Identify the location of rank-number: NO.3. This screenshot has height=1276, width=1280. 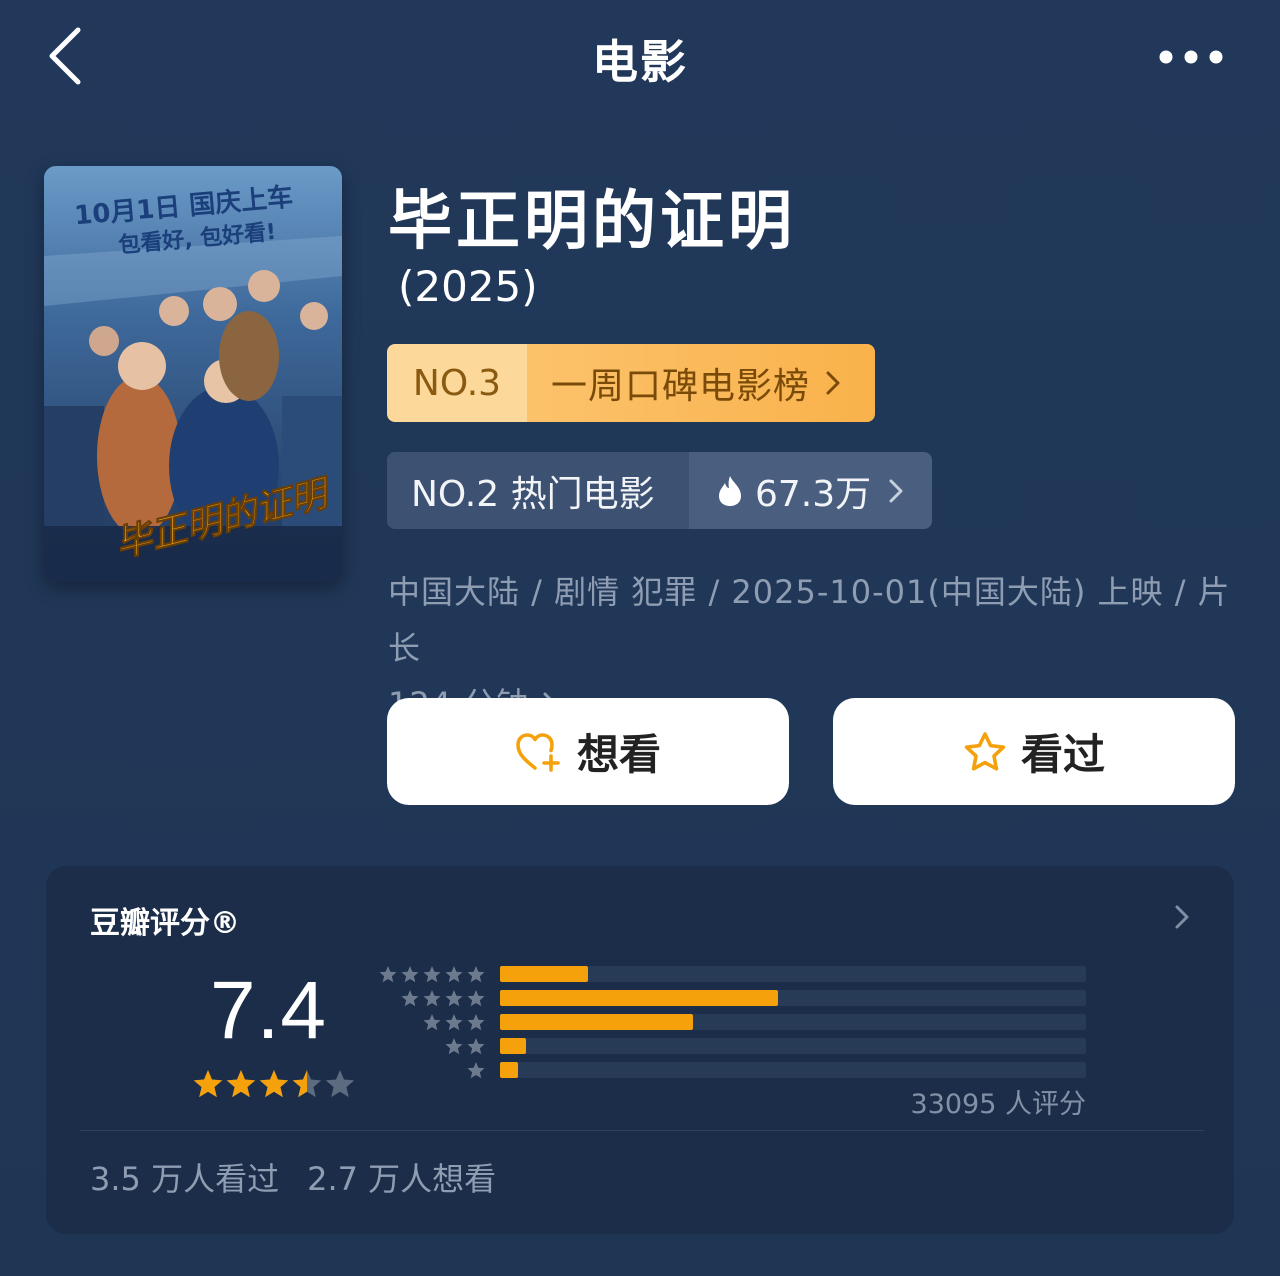
(457, 383).